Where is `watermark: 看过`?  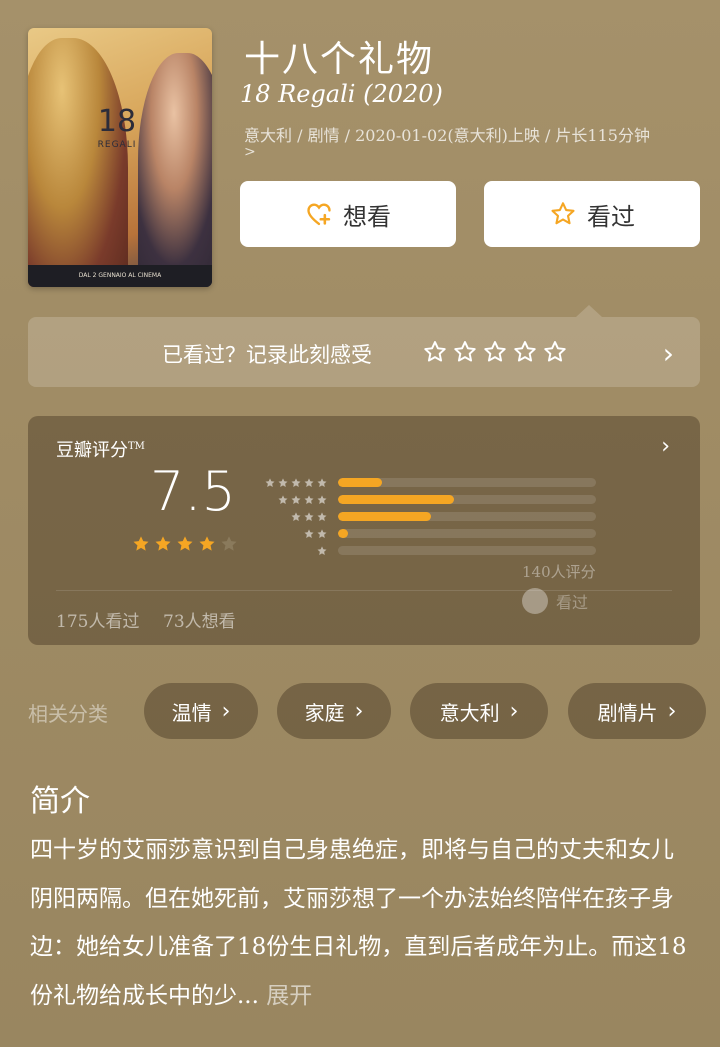 watermark: 看过 is located at coordinates (555, 601).